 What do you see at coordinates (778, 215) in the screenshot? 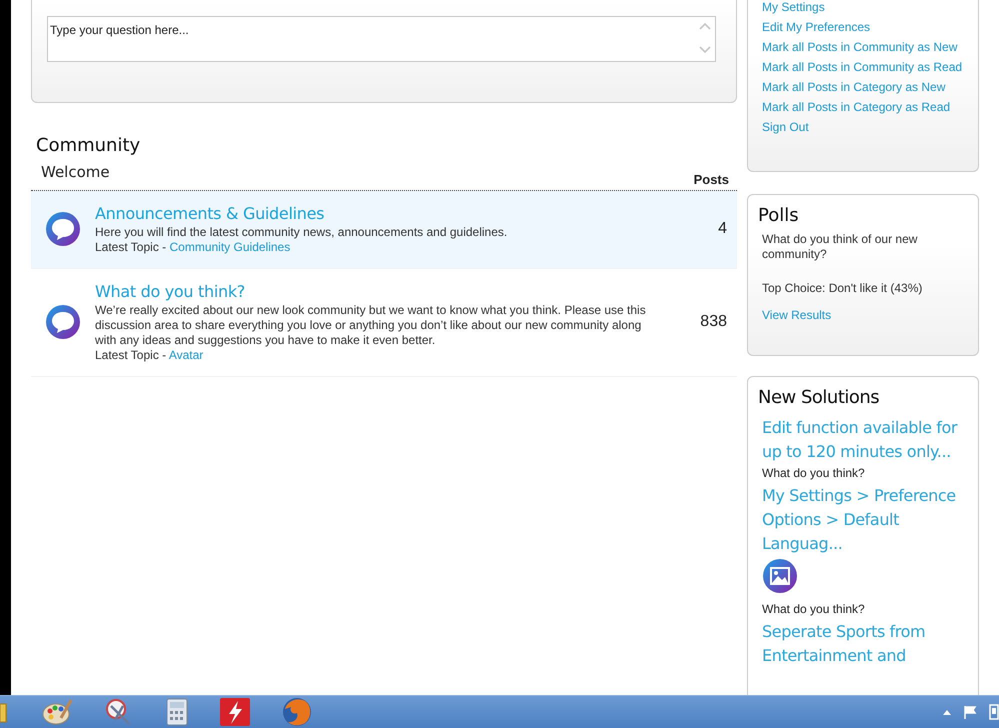
I see `polls-heading: Polls` at bounding box center [778, 215].